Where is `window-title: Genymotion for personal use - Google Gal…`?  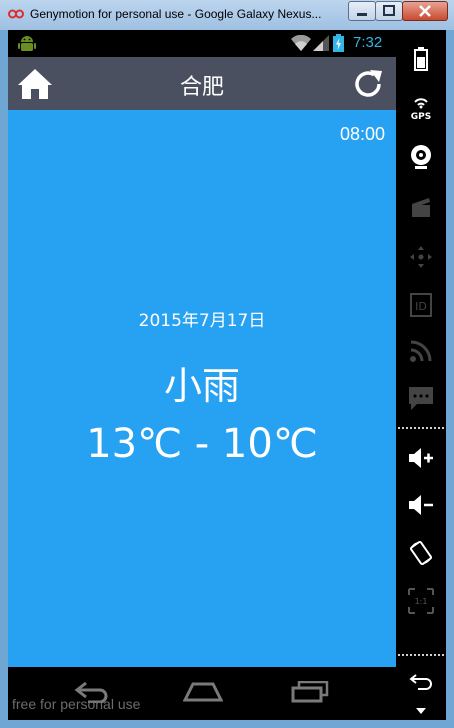 window-title: Genymotion for personal use - Google Gal… is located at coordinates (176, 14).